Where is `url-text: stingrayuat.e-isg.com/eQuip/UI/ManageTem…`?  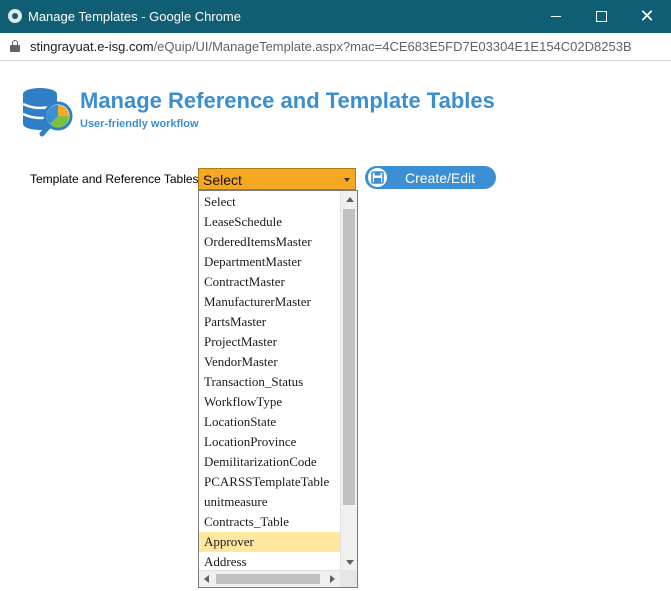 url-text: stingrayuat.e-isg.com/eQuip/UI/ManageTem… is located at coordinates (331, 46).